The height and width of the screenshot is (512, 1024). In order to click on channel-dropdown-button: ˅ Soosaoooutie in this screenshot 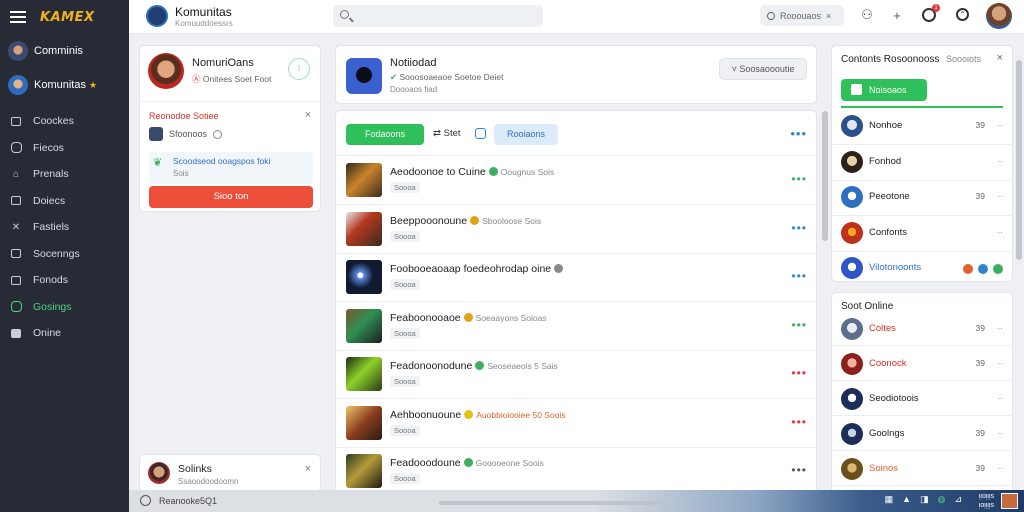, I will do `click(763, 69)`.